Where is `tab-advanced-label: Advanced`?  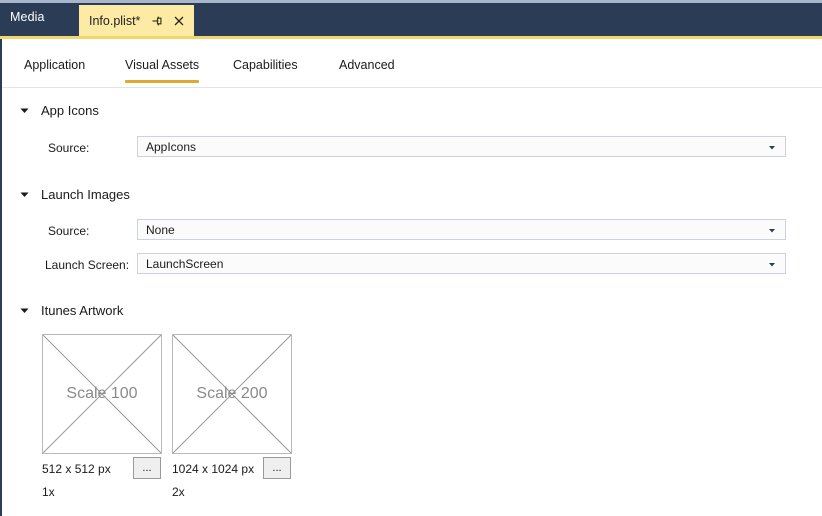
tab-advanced-label: Advanced is located at coordinates (367, 65).